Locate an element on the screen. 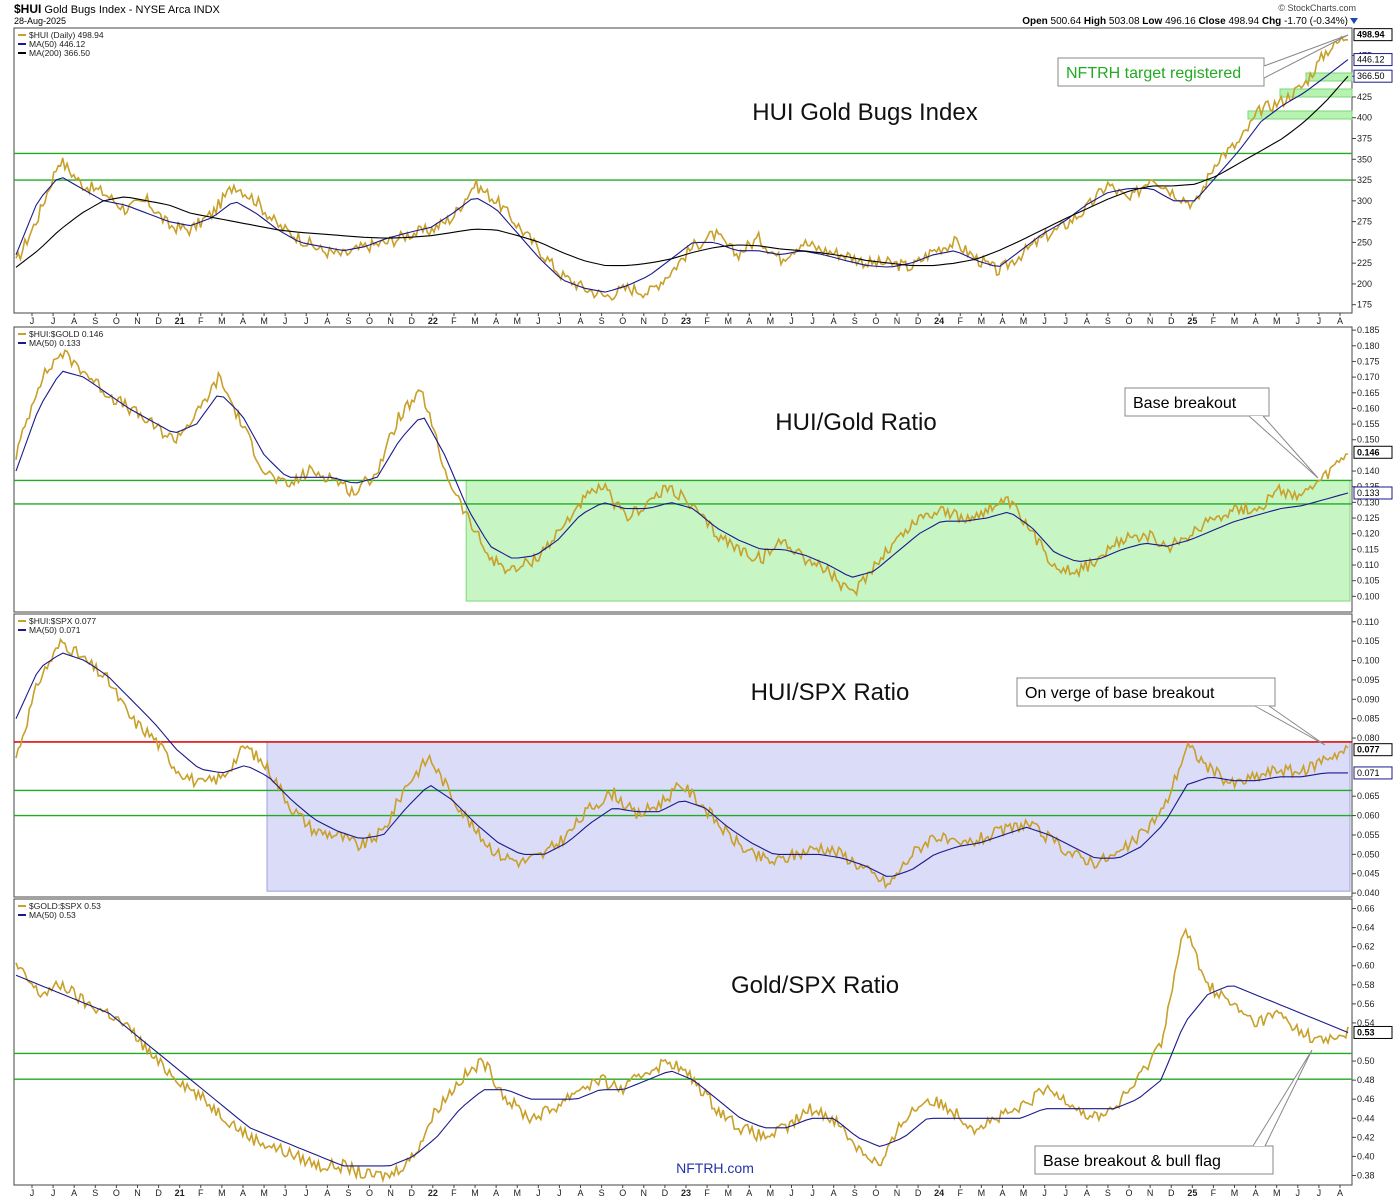 Image resolution: width=1400 pixels, height=1200 pixels. annotation-text: Base breakout is located at coordinates (1185, 403).